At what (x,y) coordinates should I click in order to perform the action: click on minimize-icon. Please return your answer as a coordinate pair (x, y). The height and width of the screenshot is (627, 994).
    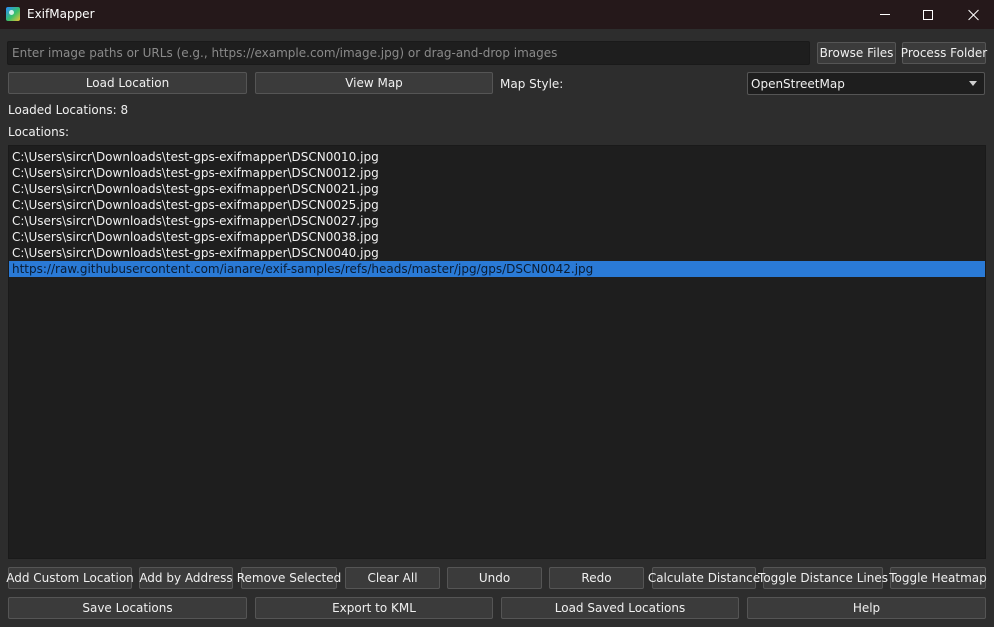
    Looking at the image, I should click on (885, 14).